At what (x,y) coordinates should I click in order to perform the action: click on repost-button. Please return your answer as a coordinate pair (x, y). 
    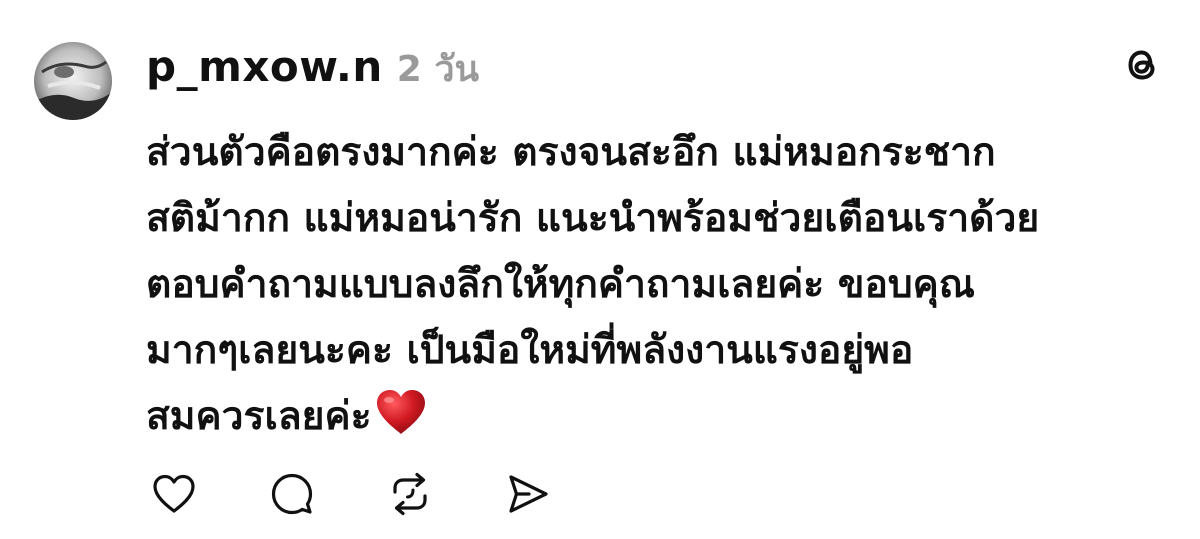
    Looking at the image, I should click on (410, 494).